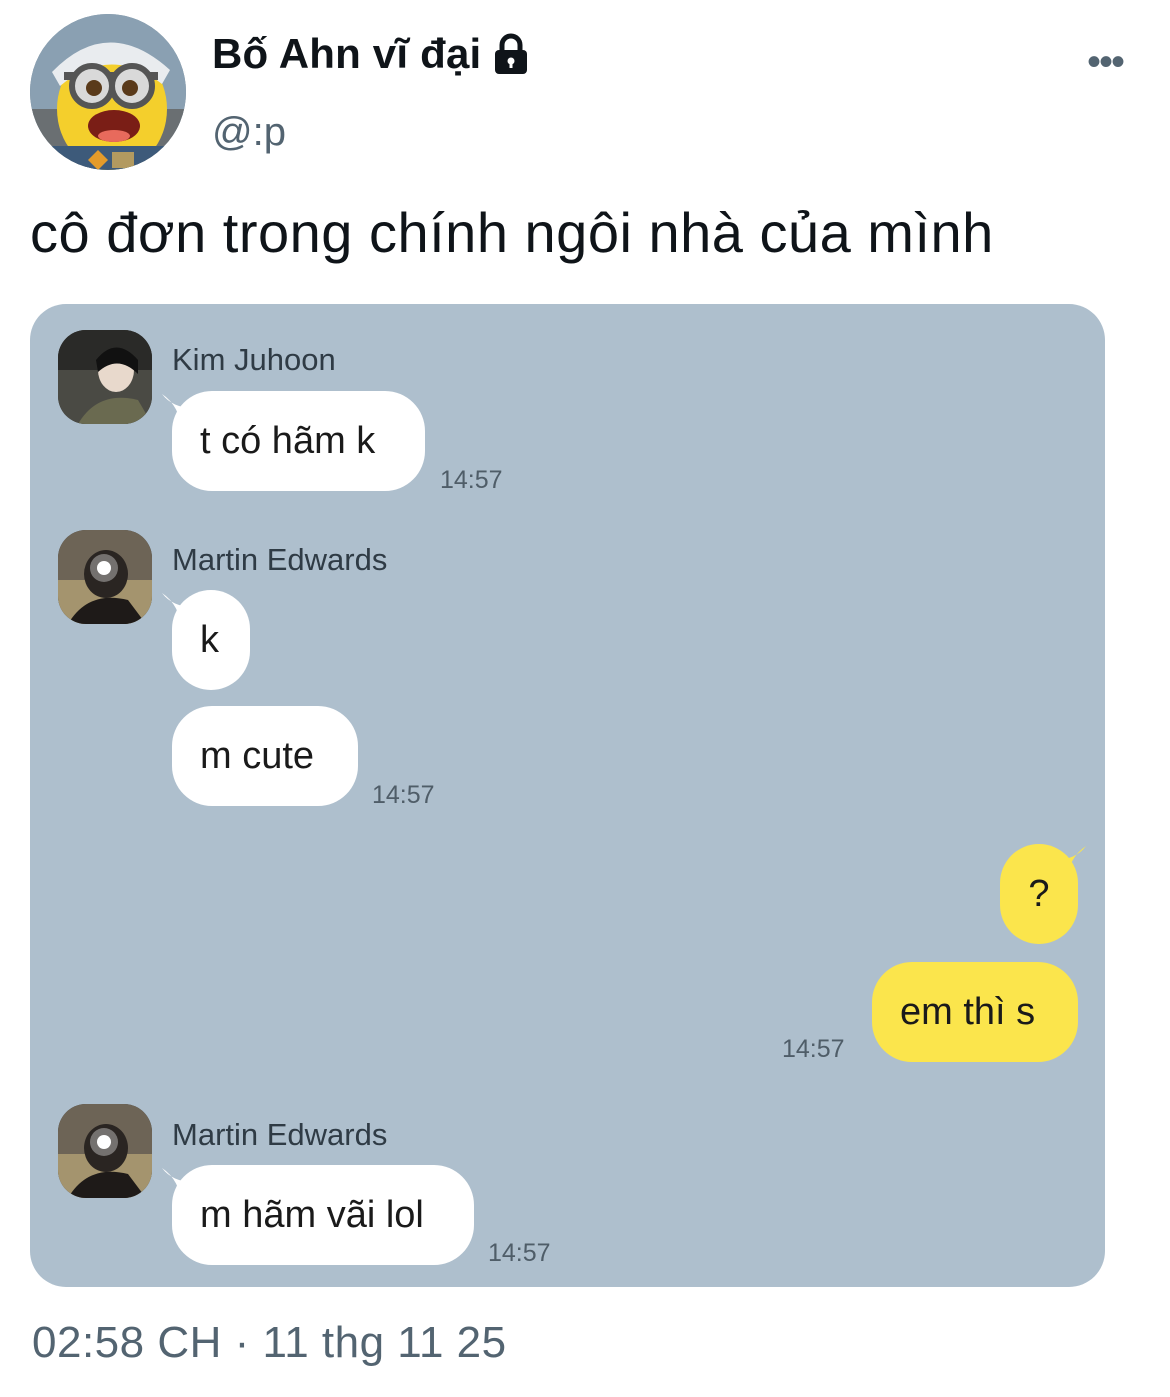 Image resolution: width=1170 pixels, height=1397 pixels. I want to click on author-display-name-row: Bố Ahn vĩ đại, so click(372, 54).